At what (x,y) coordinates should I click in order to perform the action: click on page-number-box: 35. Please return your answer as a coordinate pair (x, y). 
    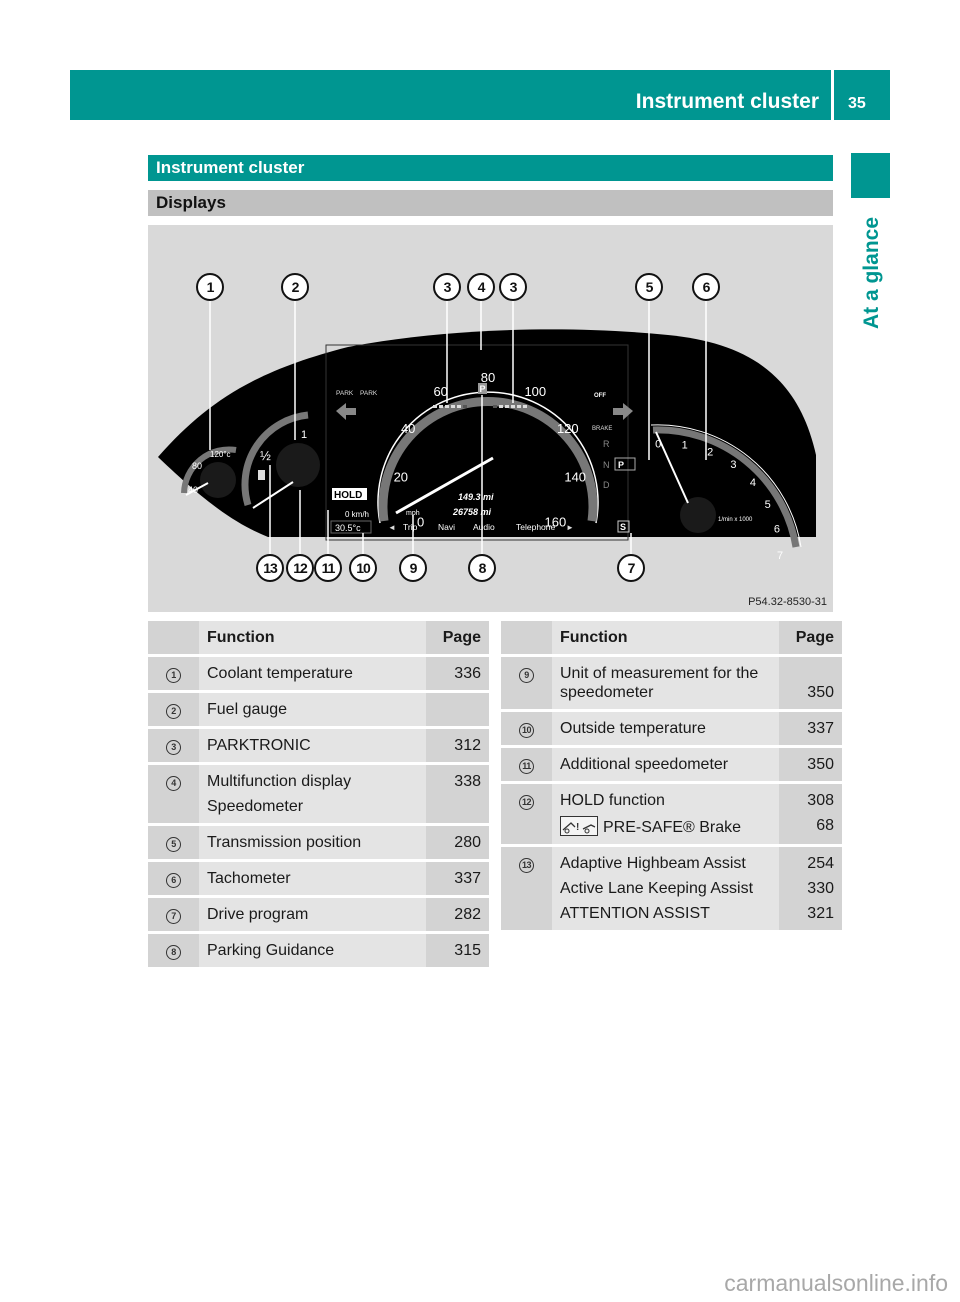
    Looking at the image, I should click on (862, 95).